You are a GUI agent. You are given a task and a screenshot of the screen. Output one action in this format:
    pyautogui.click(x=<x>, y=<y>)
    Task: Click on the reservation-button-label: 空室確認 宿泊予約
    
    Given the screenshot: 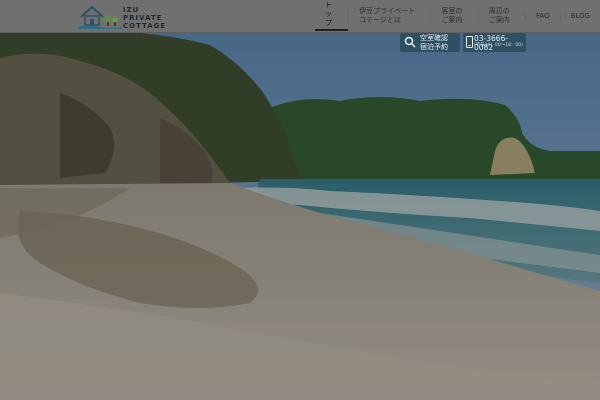 What is the action you would take?
    pyautogui.click(x=434, y=42)
    